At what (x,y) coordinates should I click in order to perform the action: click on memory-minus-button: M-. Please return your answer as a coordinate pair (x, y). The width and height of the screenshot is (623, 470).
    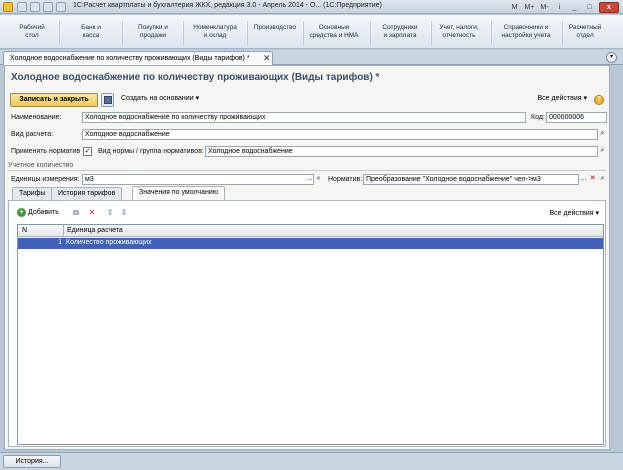
    Looking at the image, I should click on (544, 7).